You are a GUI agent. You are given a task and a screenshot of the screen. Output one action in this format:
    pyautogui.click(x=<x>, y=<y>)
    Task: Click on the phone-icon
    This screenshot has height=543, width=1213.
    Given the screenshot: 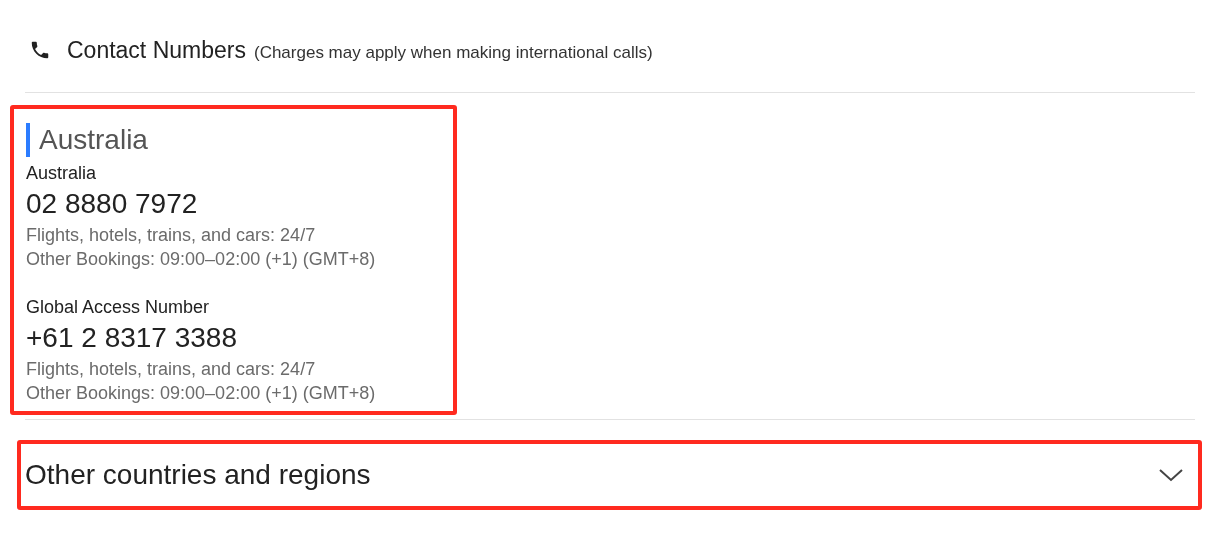 What is the action you would take?
    pyautogui.click(x=40, y=50)
    